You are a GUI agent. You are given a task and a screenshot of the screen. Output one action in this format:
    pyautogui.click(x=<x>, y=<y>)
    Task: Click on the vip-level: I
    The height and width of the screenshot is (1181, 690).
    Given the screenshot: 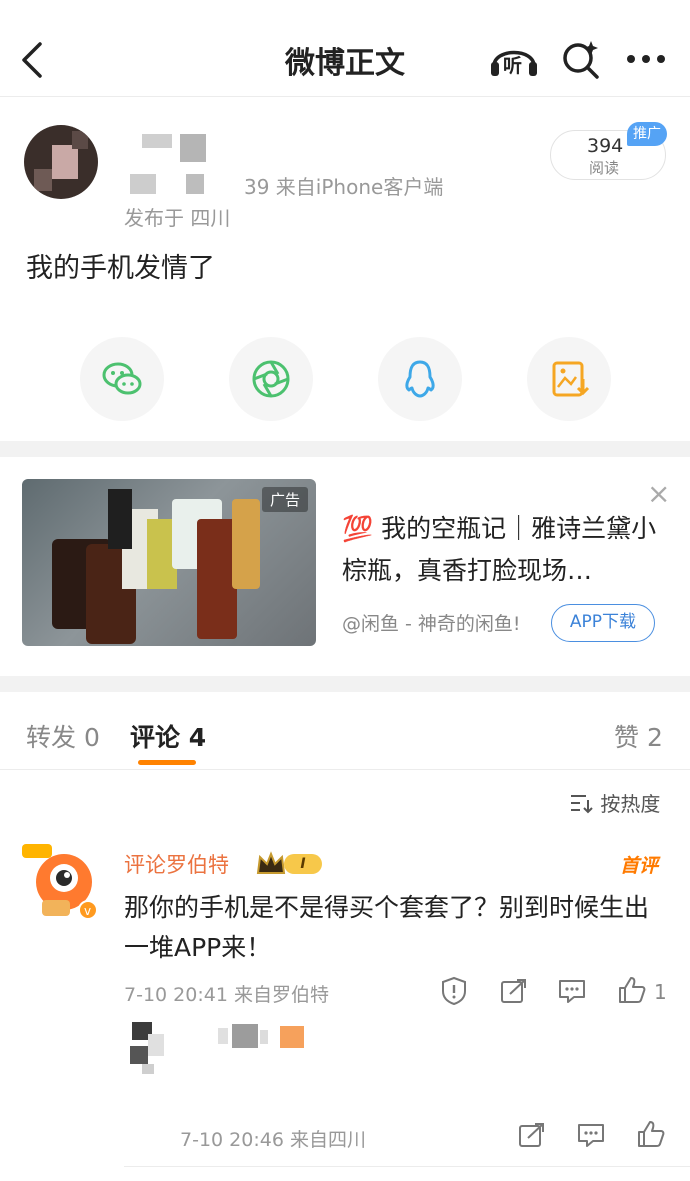 What is the action you would take?
    pyautogui.click(x=303, y=864)
    